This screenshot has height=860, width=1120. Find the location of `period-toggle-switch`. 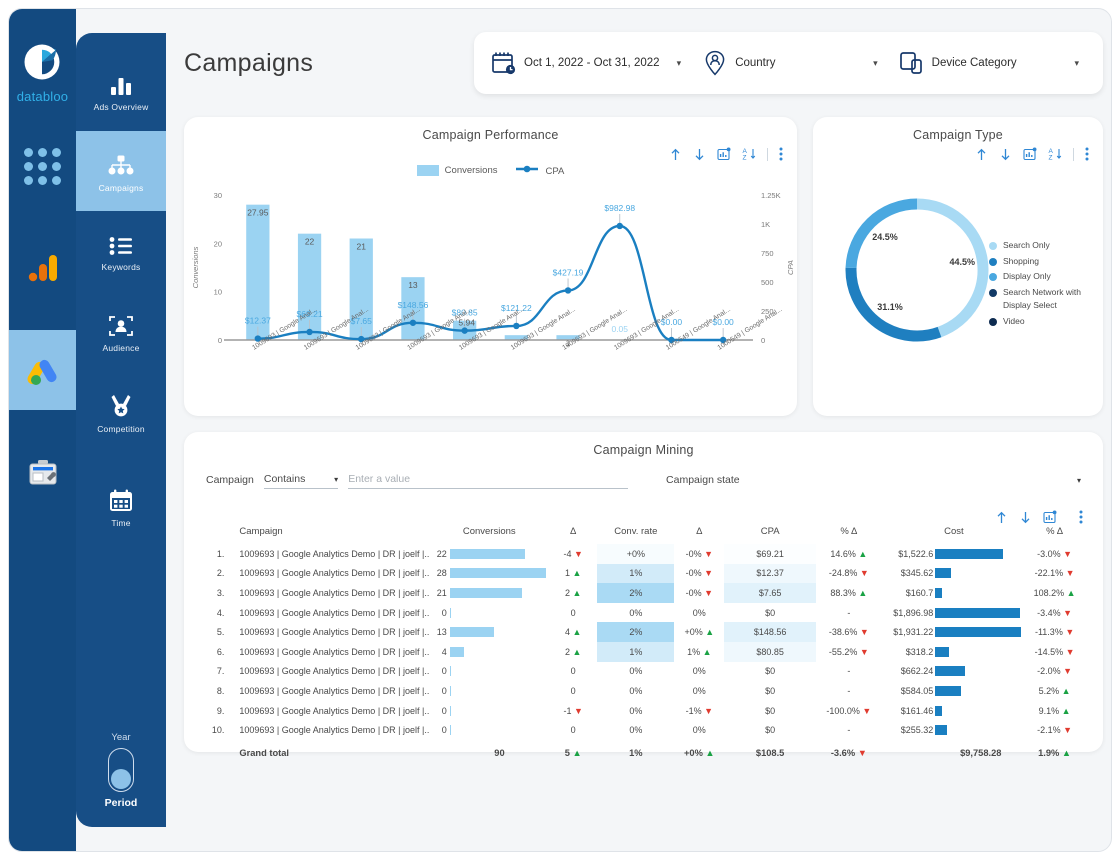

period-toggle-switch is located at coordinates (121, 770).